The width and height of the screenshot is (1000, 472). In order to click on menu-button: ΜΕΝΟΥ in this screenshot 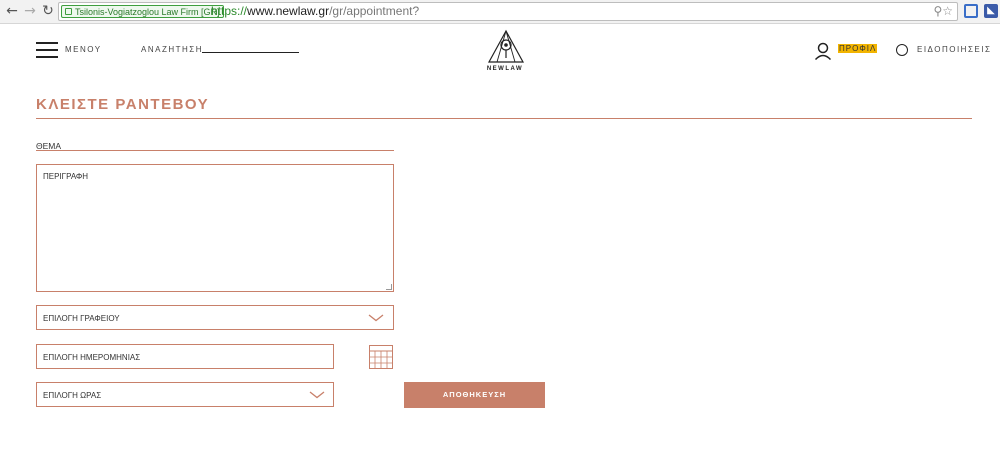, I will do `click(71, 51)`.